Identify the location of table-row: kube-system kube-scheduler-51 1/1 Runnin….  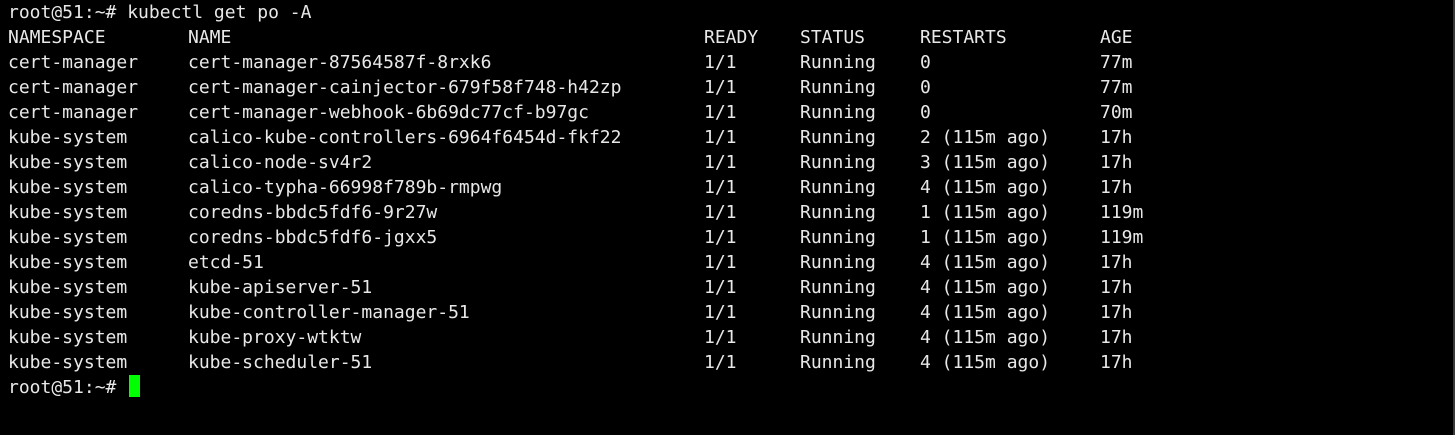
(730, 362).